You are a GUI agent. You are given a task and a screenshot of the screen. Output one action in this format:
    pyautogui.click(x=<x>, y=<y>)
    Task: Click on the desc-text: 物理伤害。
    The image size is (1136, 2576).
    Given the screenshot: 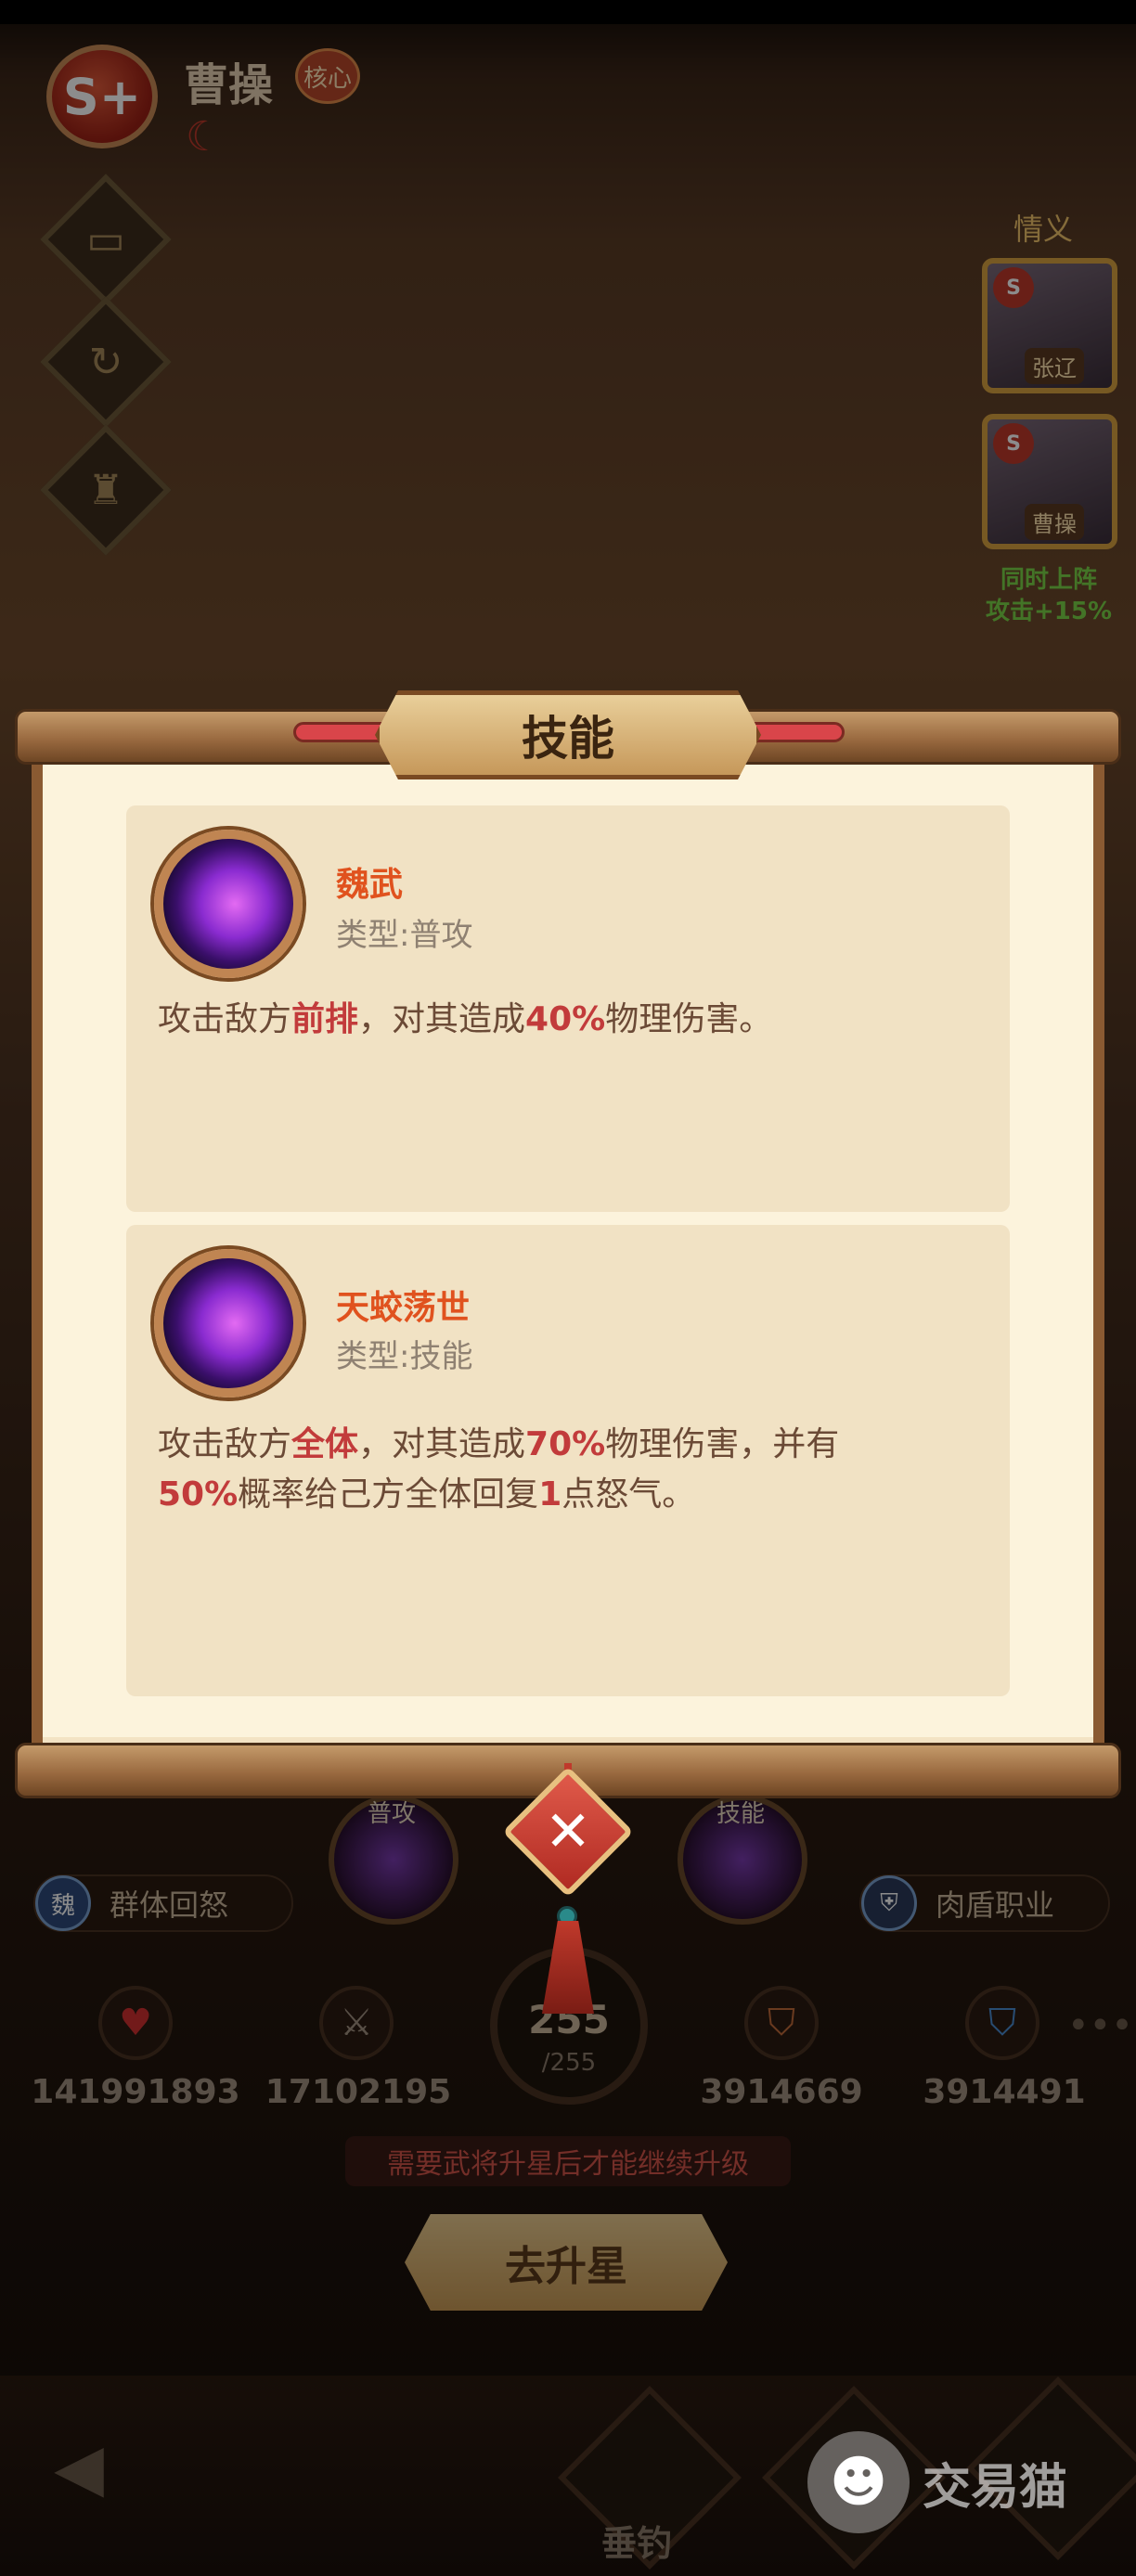 What is the action you would take?
    pyautogui.click(x=689, y=1019)
    